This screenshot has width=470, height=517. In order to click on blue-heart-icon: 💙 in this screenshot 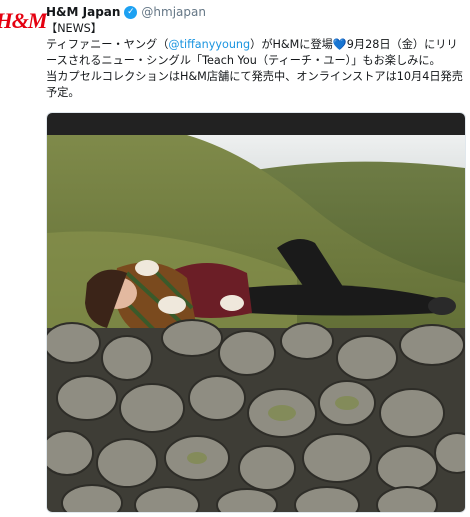, I will do `click(339, 44)`.